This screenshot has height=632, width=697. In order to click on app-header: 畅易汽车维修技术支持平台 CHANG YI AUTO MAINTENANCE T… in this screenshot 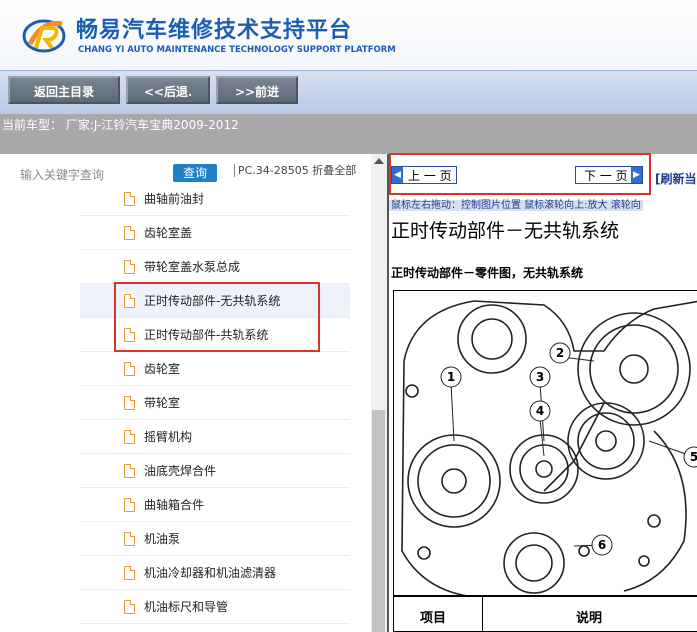, I will do `click(348, 35)`.